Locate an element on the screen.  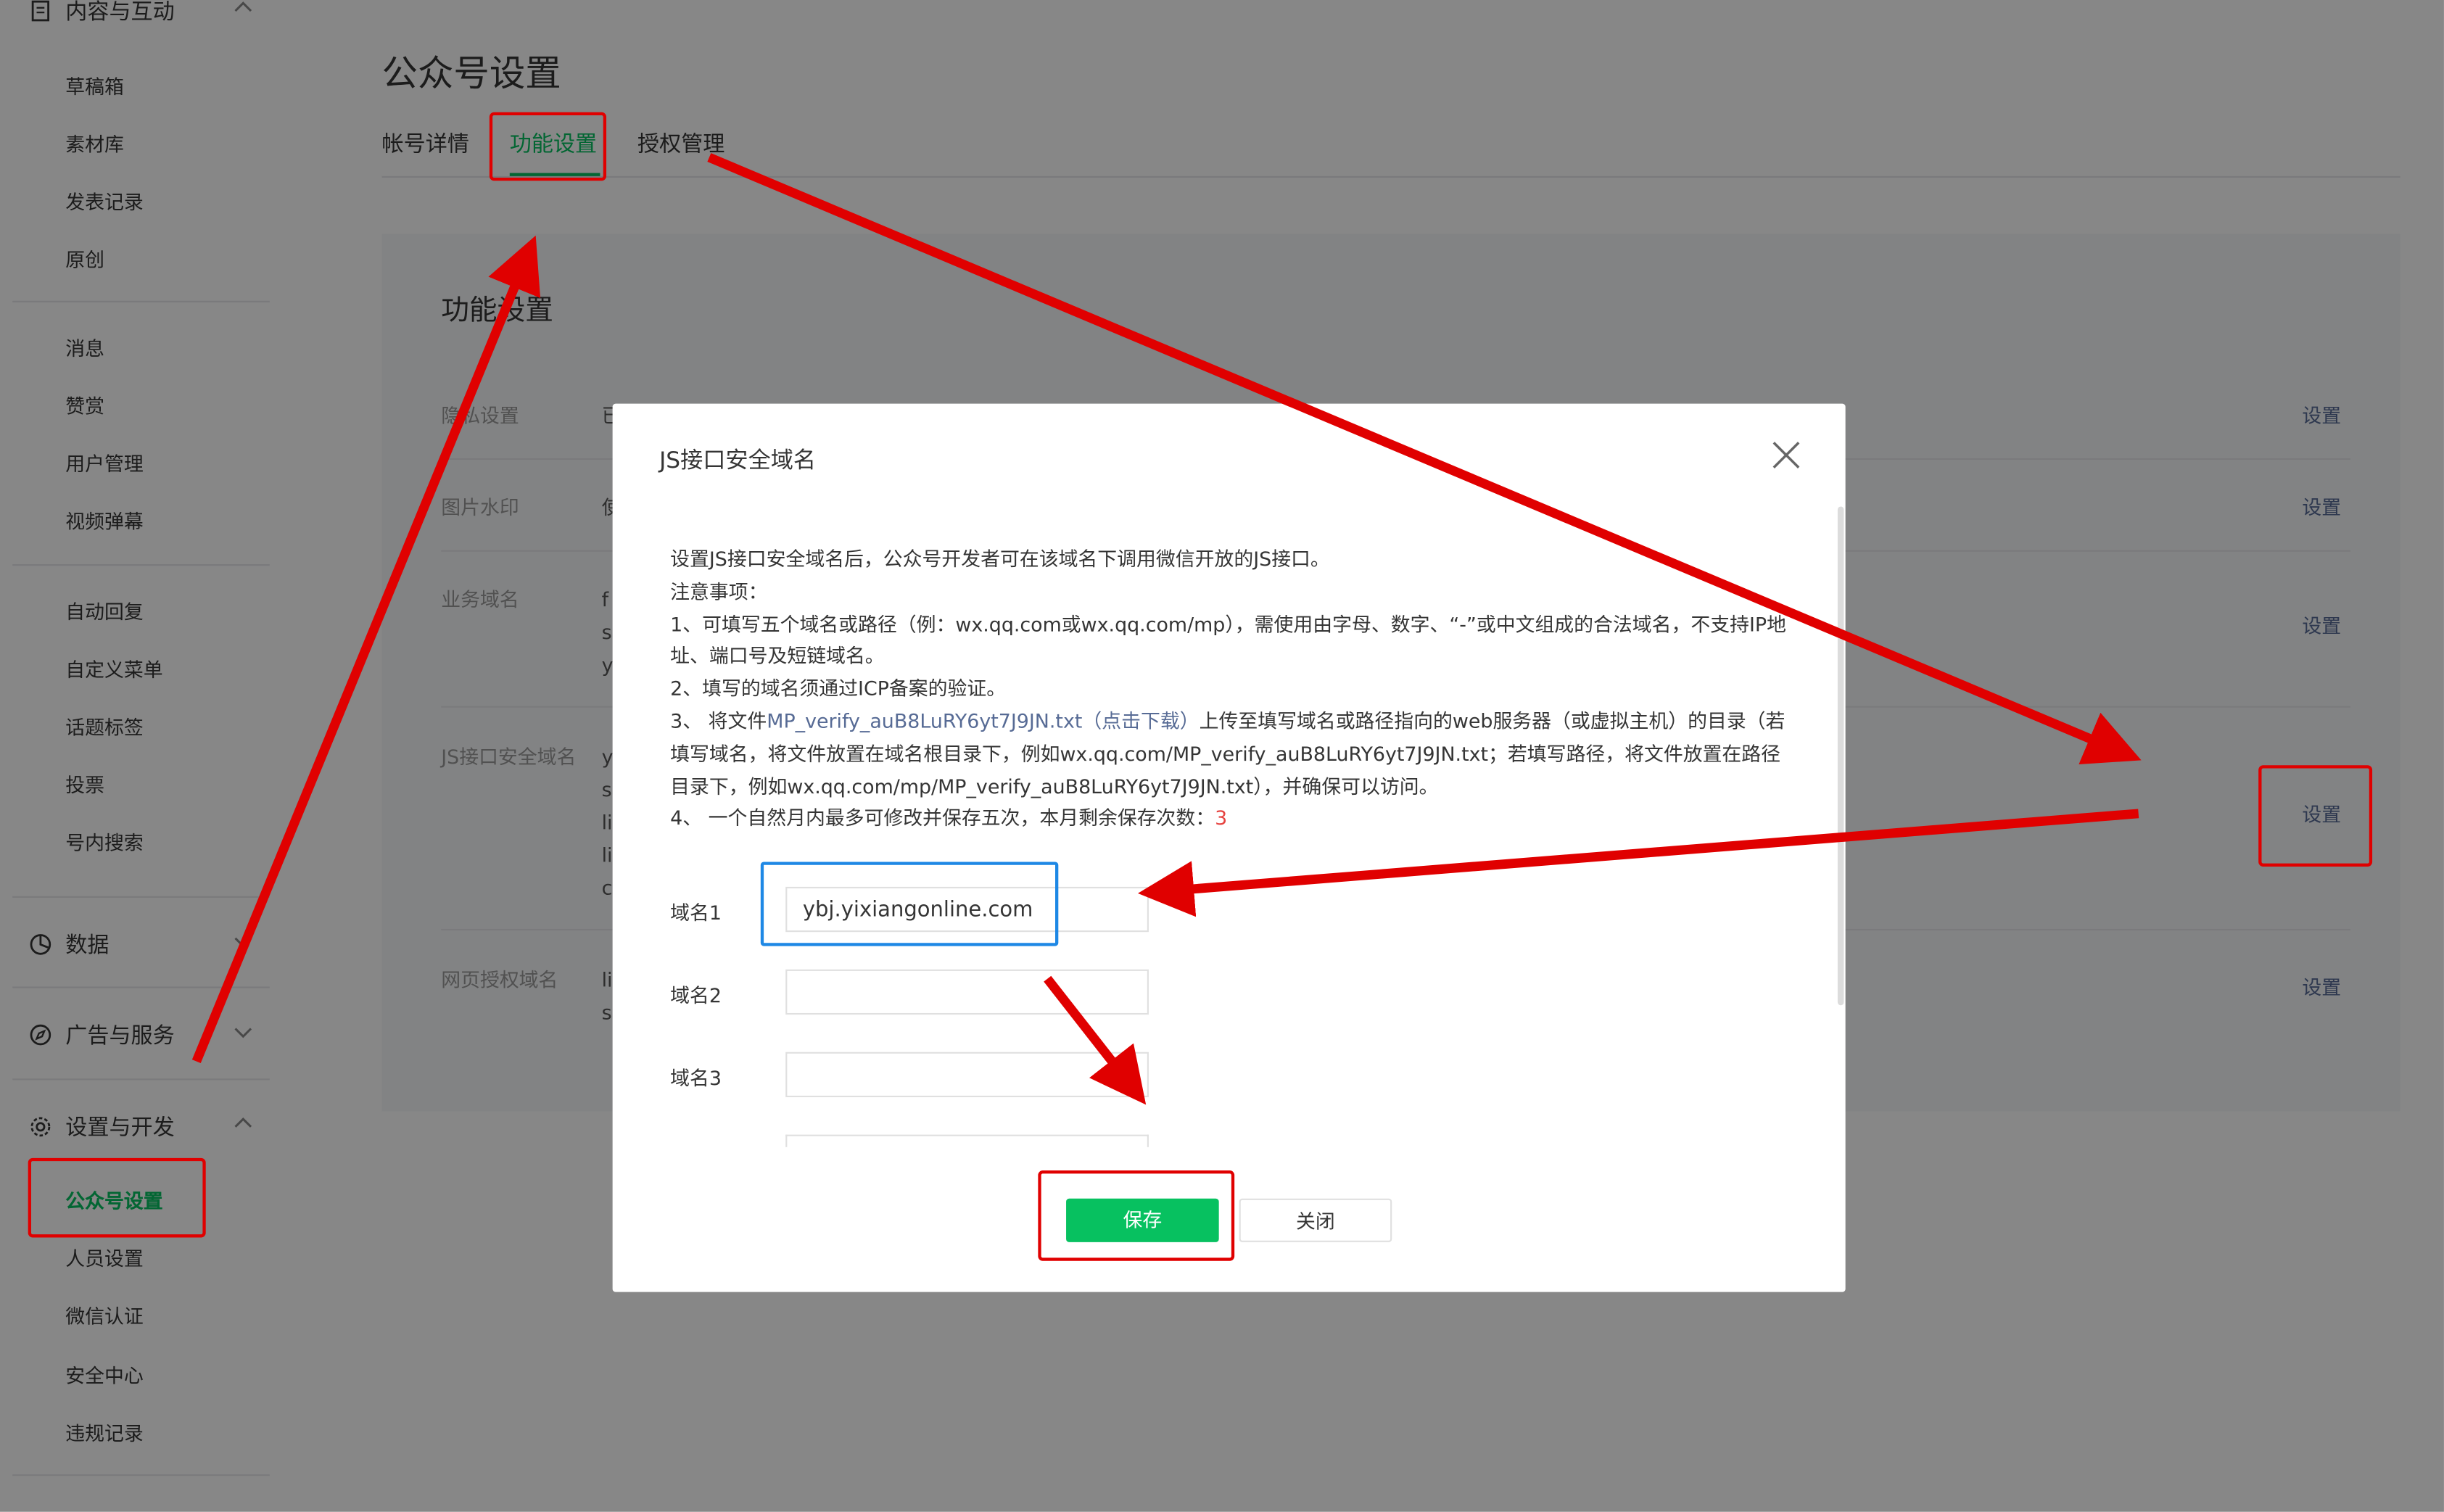
remaining-count: 3 is located at coordinates (1221, 818).